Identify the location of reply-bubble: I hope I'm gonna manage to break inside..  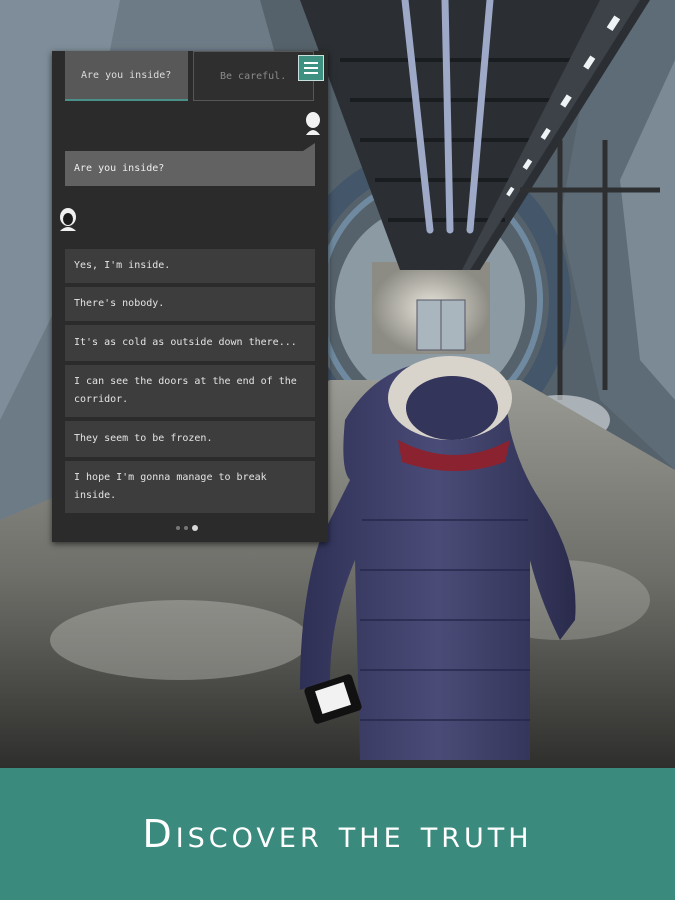
(190, 487).